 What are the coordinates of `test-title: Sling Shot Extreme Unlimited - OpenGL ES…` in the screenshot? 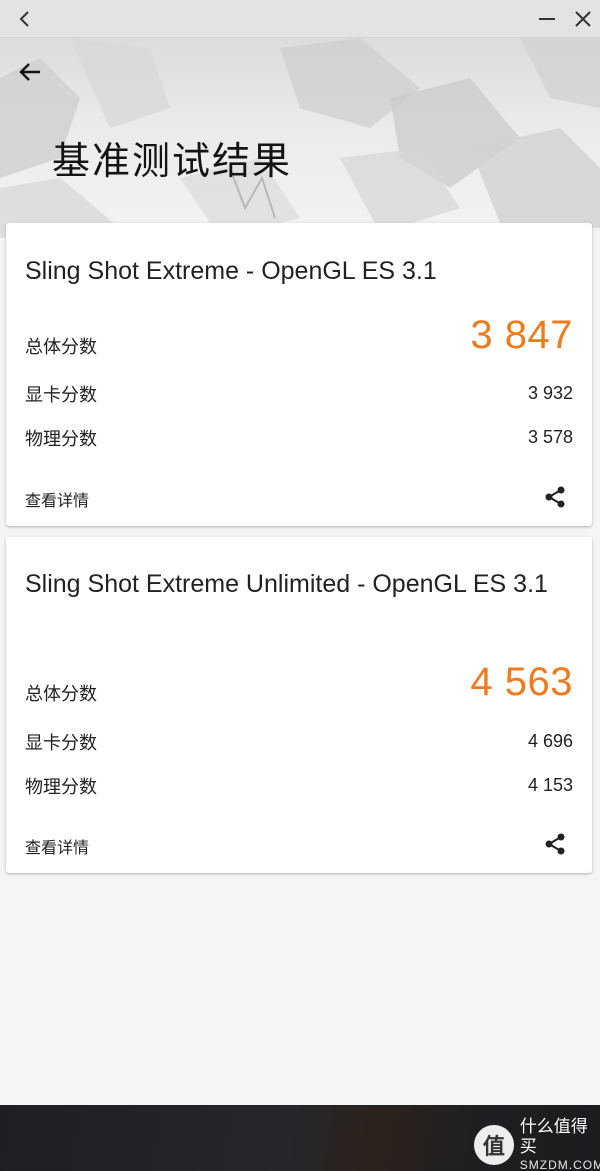 It's located at (286, 584).